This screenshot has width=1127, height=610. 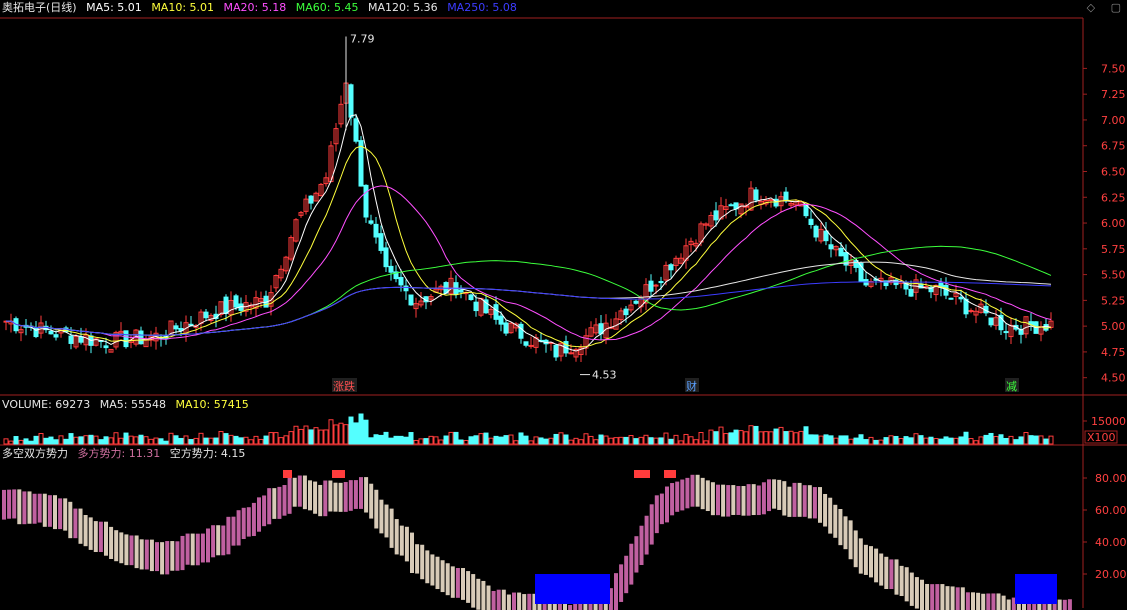 What do you see at coordinates (1113, 94) in the screenshot?
I see `price-tick-label: 7.25` at bounding box center [1113, 94].